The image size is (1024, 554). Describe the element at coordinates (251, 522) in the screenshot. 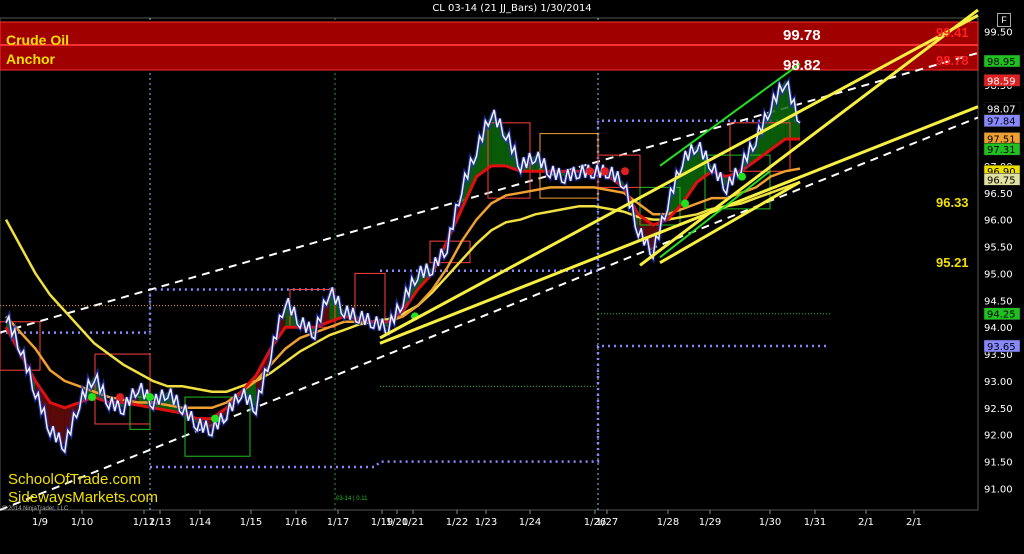

I see `x-tick-label: 1/15` at that location.